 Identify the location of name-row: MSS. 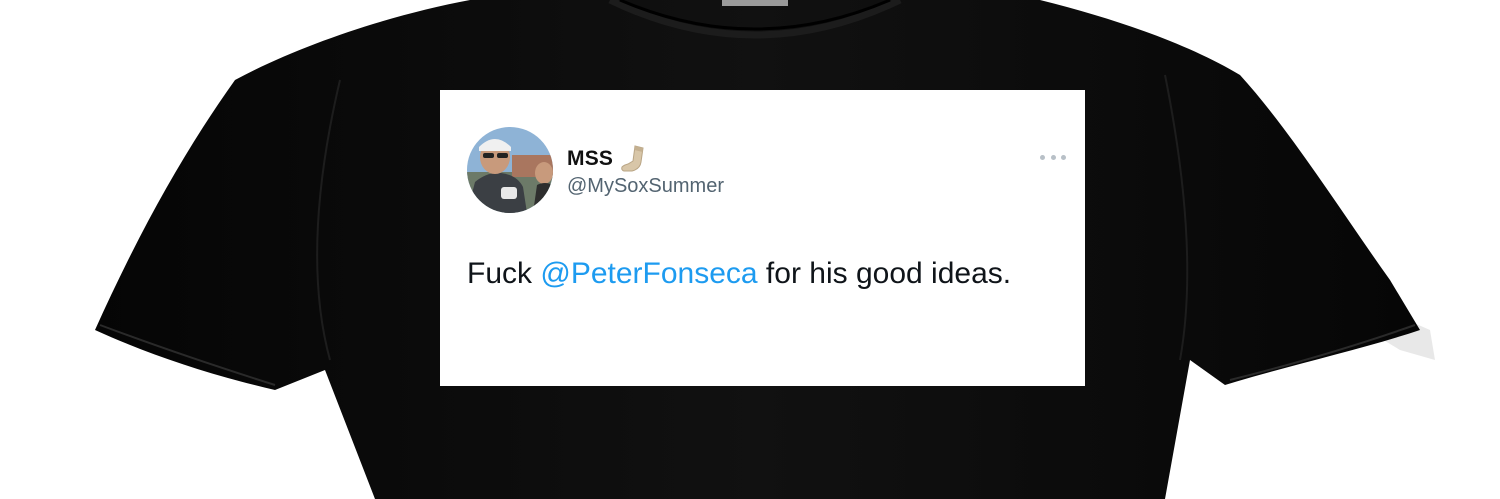
(608, 159).